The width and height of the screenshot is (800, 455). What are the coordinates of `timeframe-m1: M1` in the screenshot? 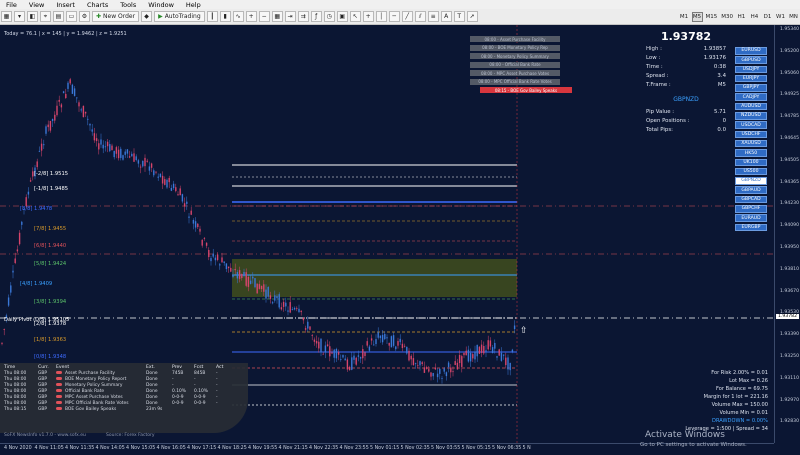 It's located at (684, 17).